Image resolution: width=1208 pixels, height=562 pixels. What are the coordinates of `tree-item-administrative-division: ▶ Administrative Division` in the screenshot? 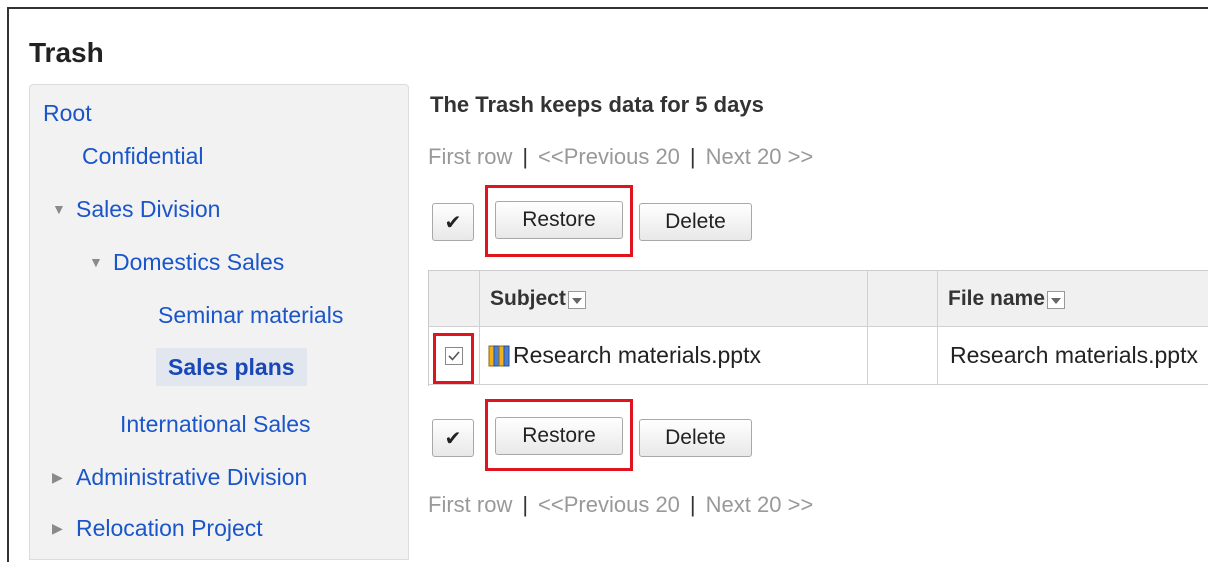 It's located at (179, 478).